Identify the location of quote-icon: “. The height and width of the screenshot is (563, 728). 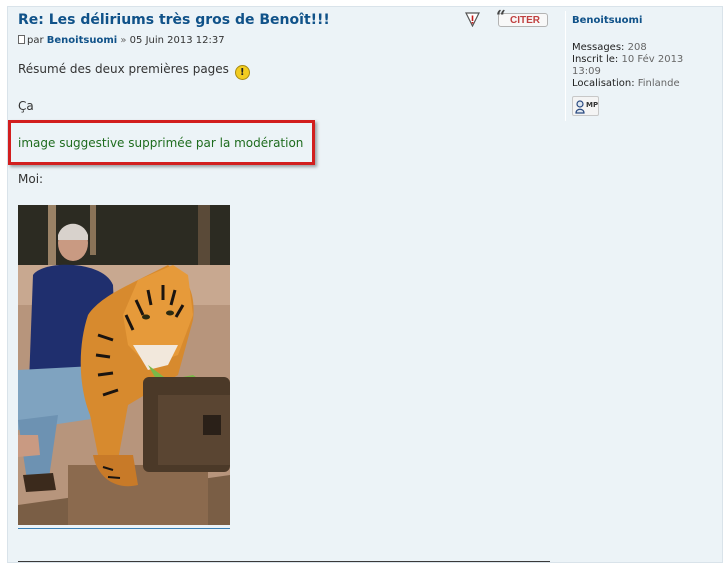
(501, 17).